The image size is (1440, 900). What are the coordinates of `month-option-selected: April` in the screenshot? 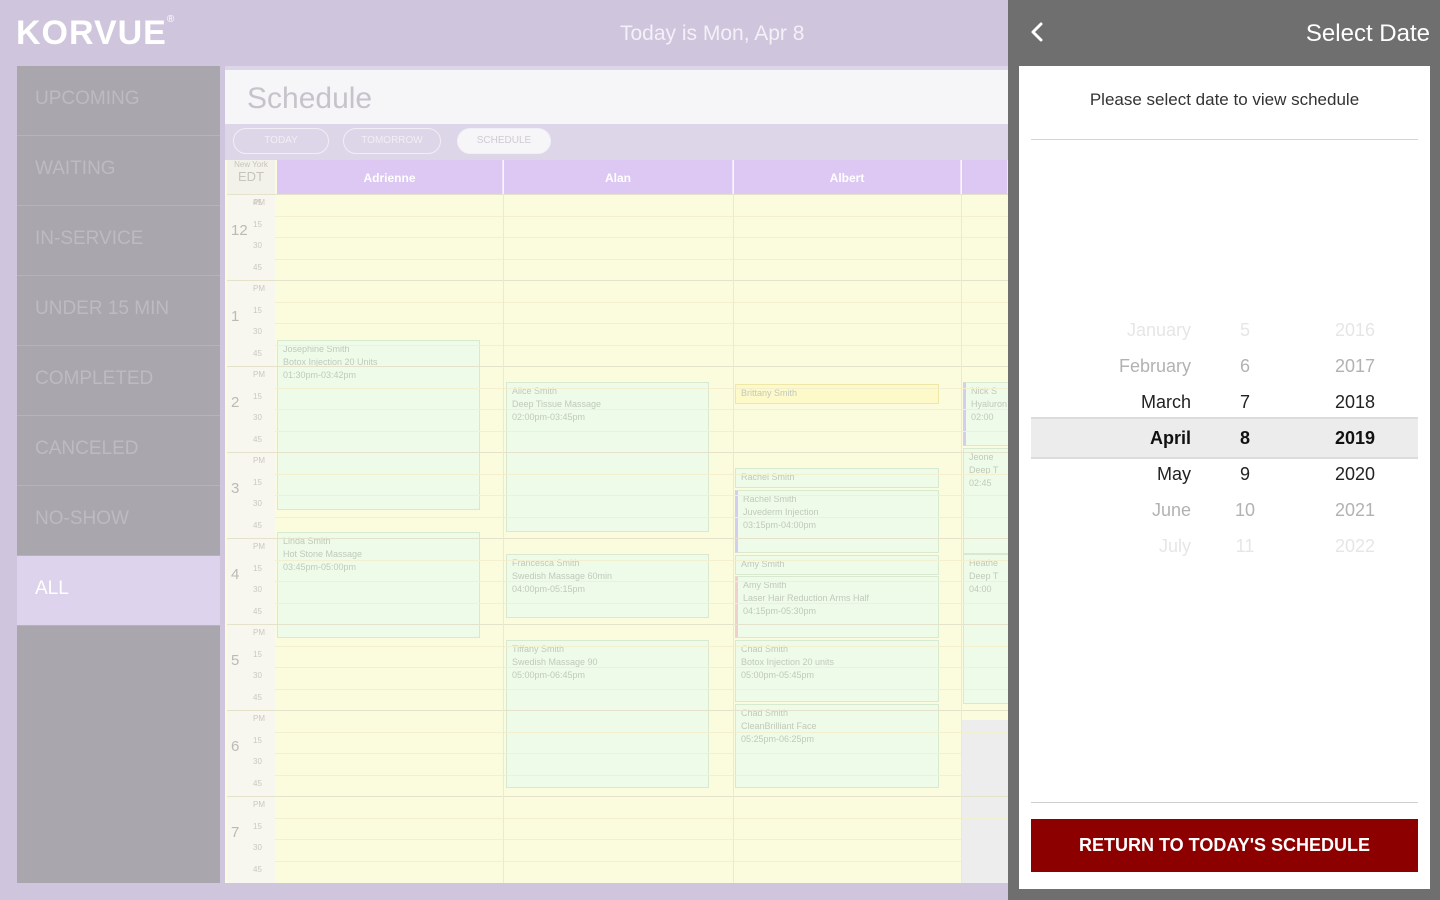 It's located at (1111, 438).